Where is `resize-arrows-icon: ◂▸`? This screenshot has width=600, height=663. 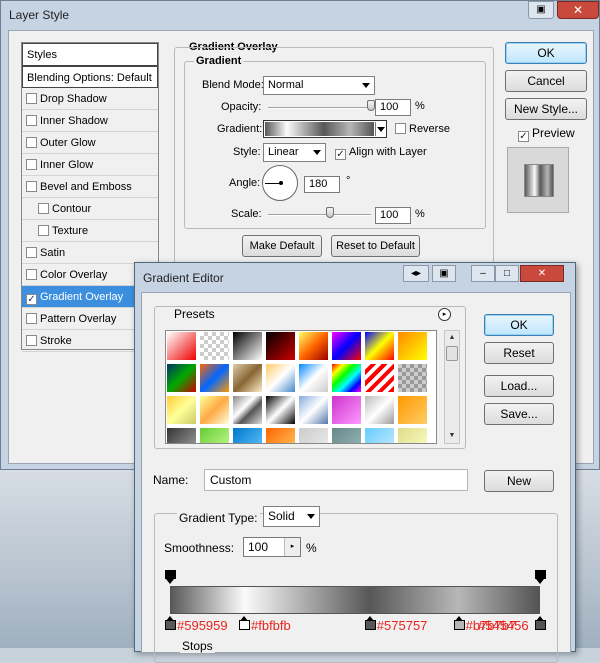
resize-arrows-icon: ◂▸ is located at coordinates (416, 273).